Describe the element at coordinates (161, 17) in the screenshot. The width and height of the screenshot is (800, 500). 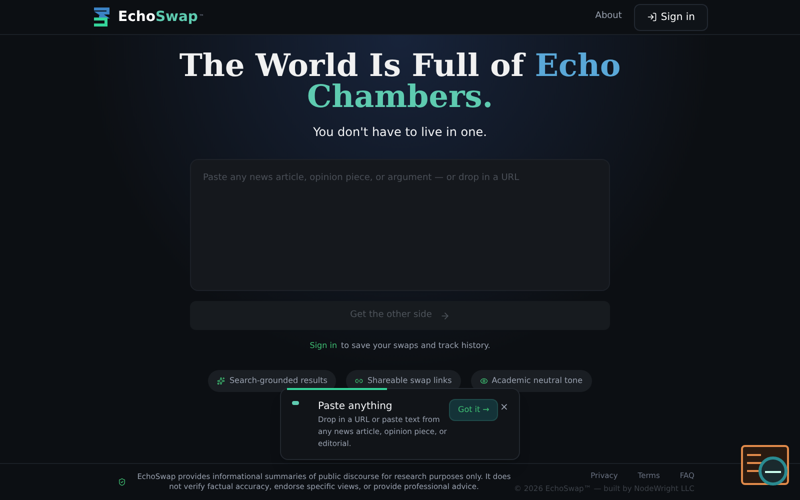
I see `logo-text: EchoSwap$^{™}$` at that location.